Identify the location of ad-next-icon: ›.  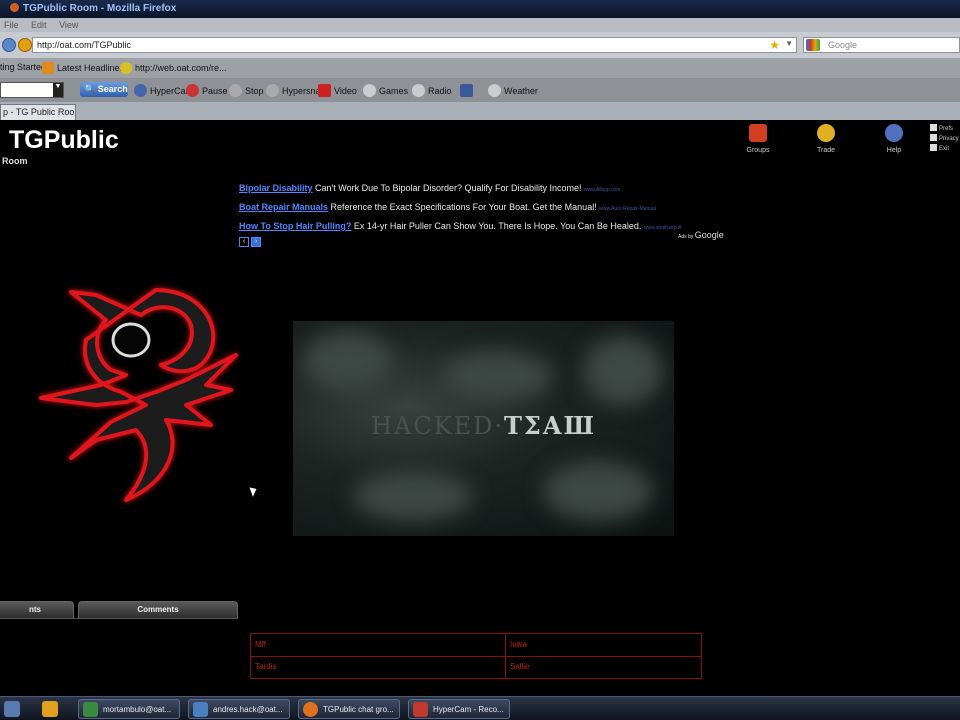
(256, 242).